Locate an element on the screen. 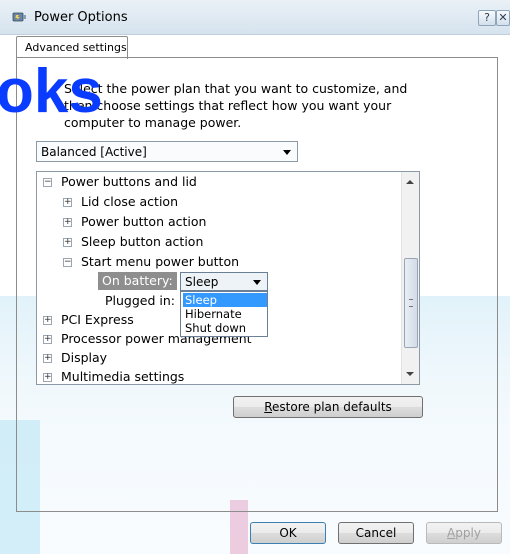 The width and height of the screenshot is (510, 554). restore-defaults-button: Restore plan defaults is located at coordinates (328, 407).